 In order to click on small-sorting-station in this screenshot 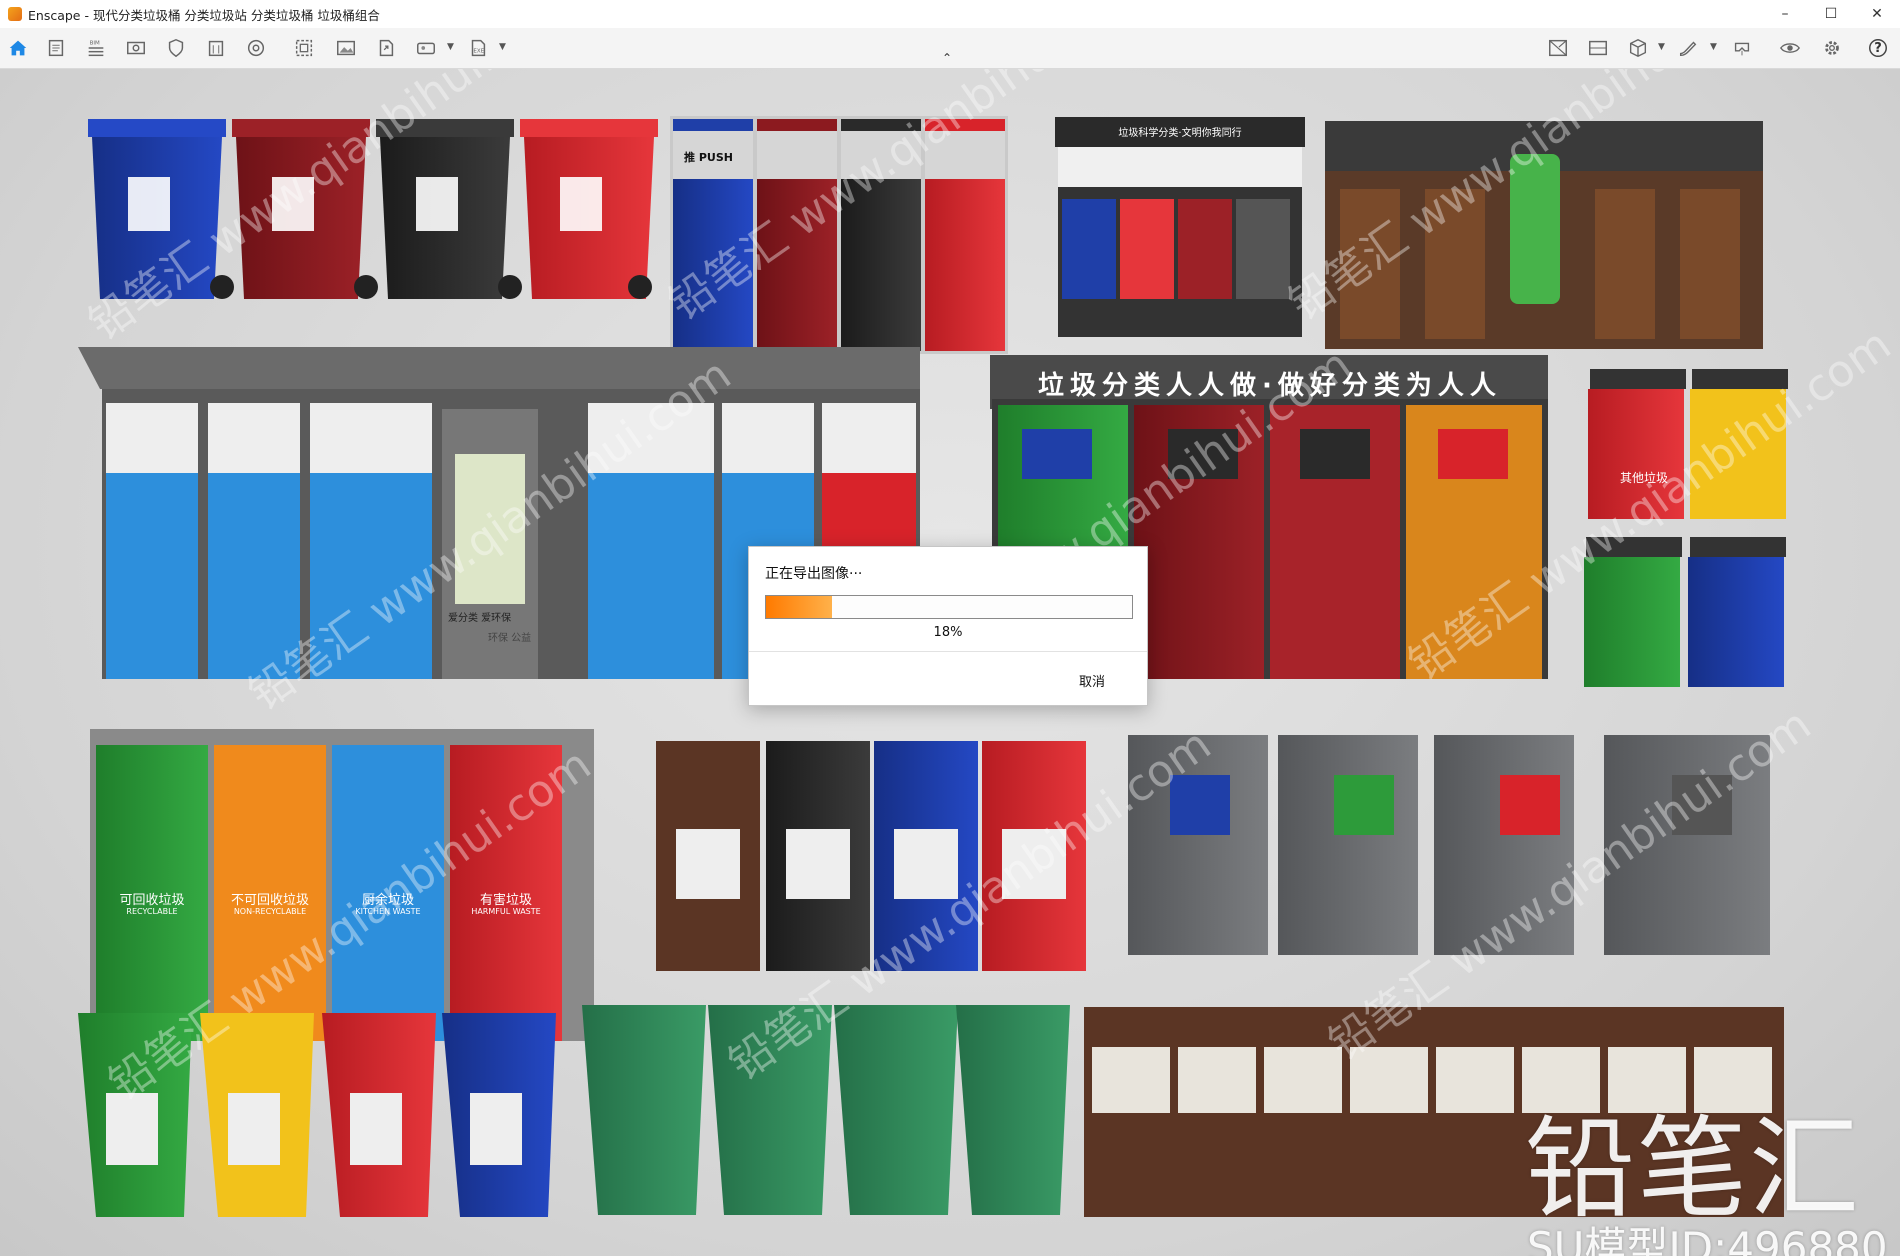, I will do `click(1180, 227)`.